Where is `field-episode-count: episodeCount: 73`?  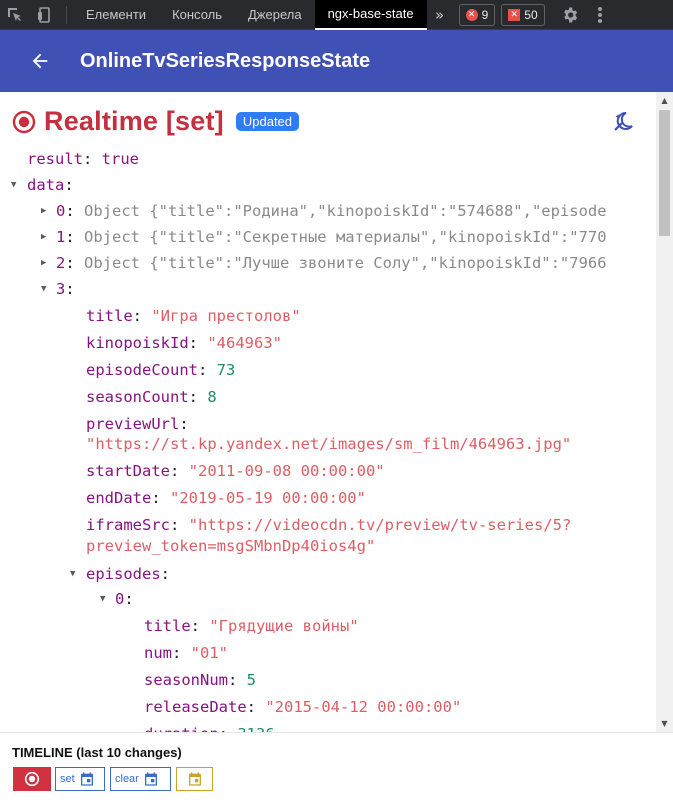
field-episode-count: episodeCount: 73 is located at coordinates (161, 370).